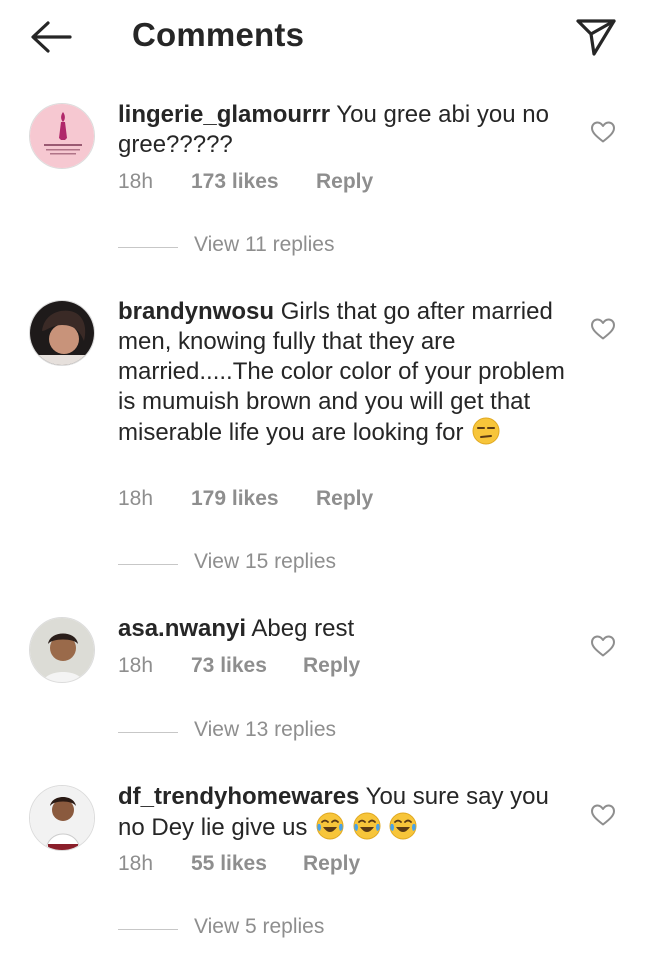  What do you see at coordinates (235, 499) in the screenshot?
I see `likes-count: 179 likes` at bounding box center [235, 499].